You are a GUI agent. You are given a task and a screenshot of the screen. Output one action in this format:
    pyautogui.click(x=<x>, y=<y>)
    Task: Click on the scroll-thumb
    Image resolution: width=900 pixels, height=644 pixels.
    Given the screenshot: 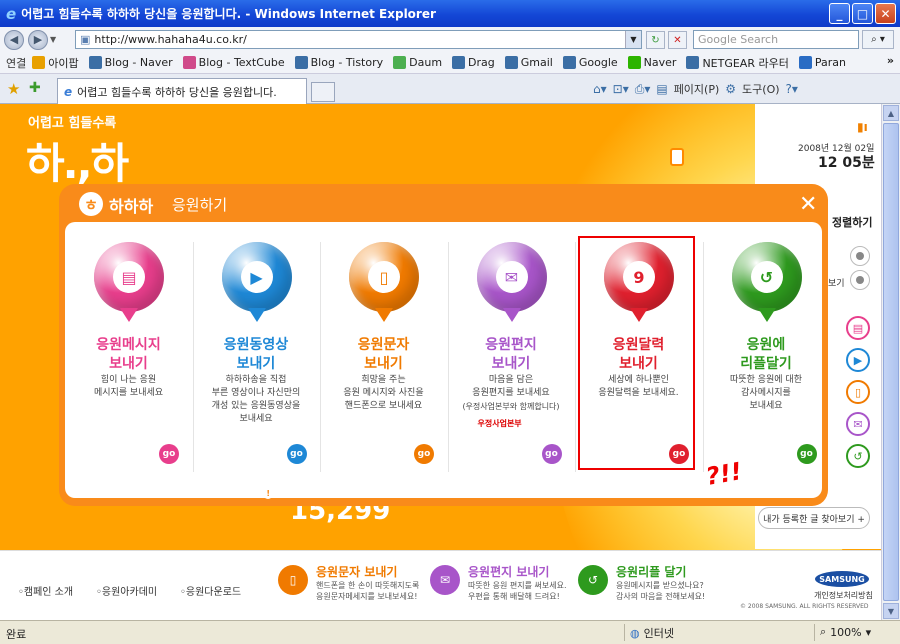 What is the action you would take?
    pyautogui.click(x=891, y=362)
    